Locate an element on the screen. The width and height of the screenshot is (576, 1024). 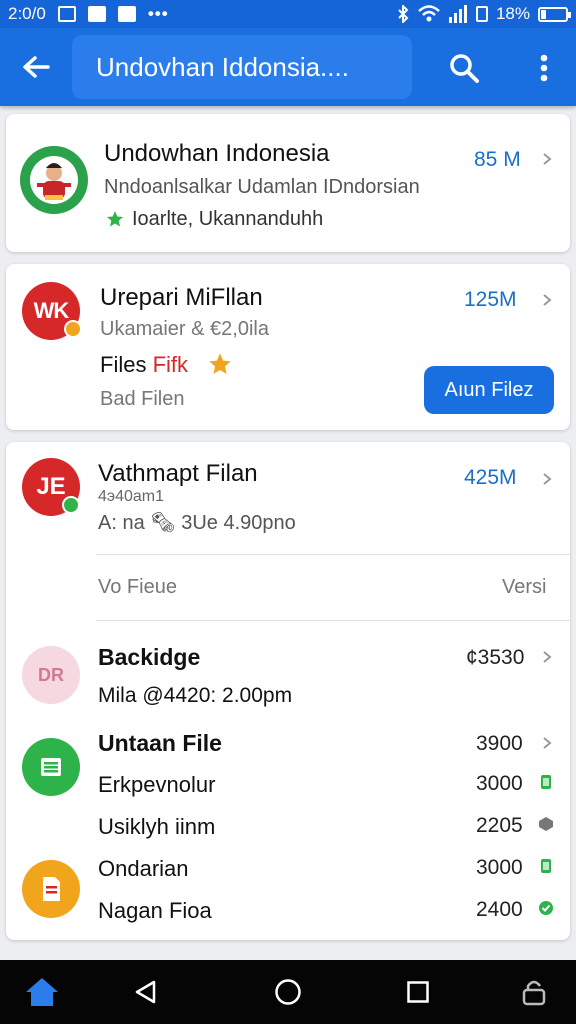
more-options-button is located at coordinates (544, 68).